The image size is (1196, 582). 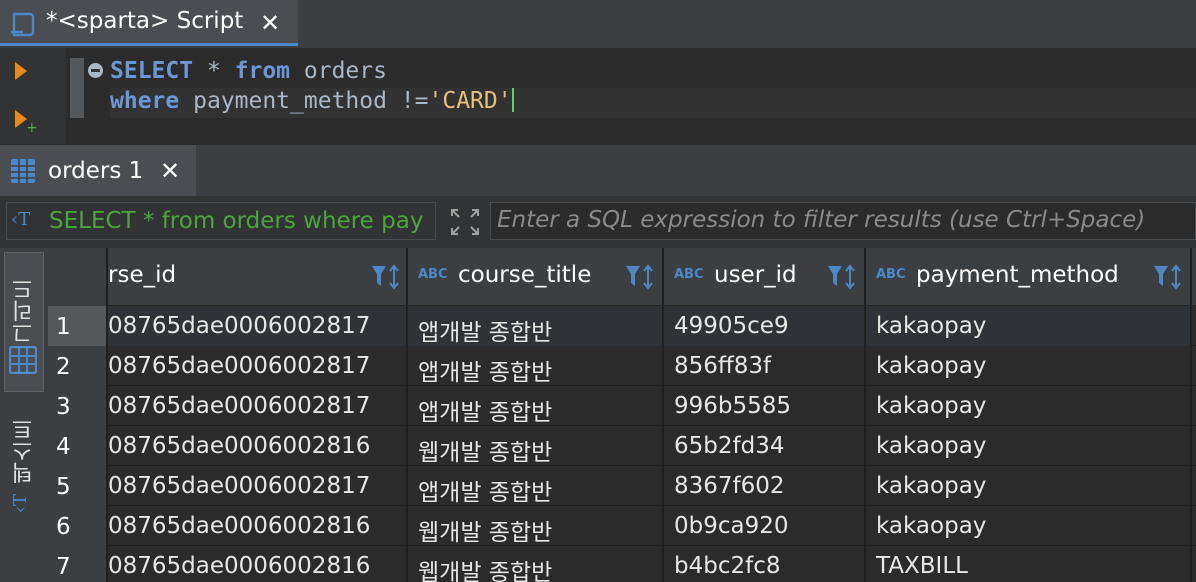 I want to click on row-number: 1, so click(x=78, y=326).